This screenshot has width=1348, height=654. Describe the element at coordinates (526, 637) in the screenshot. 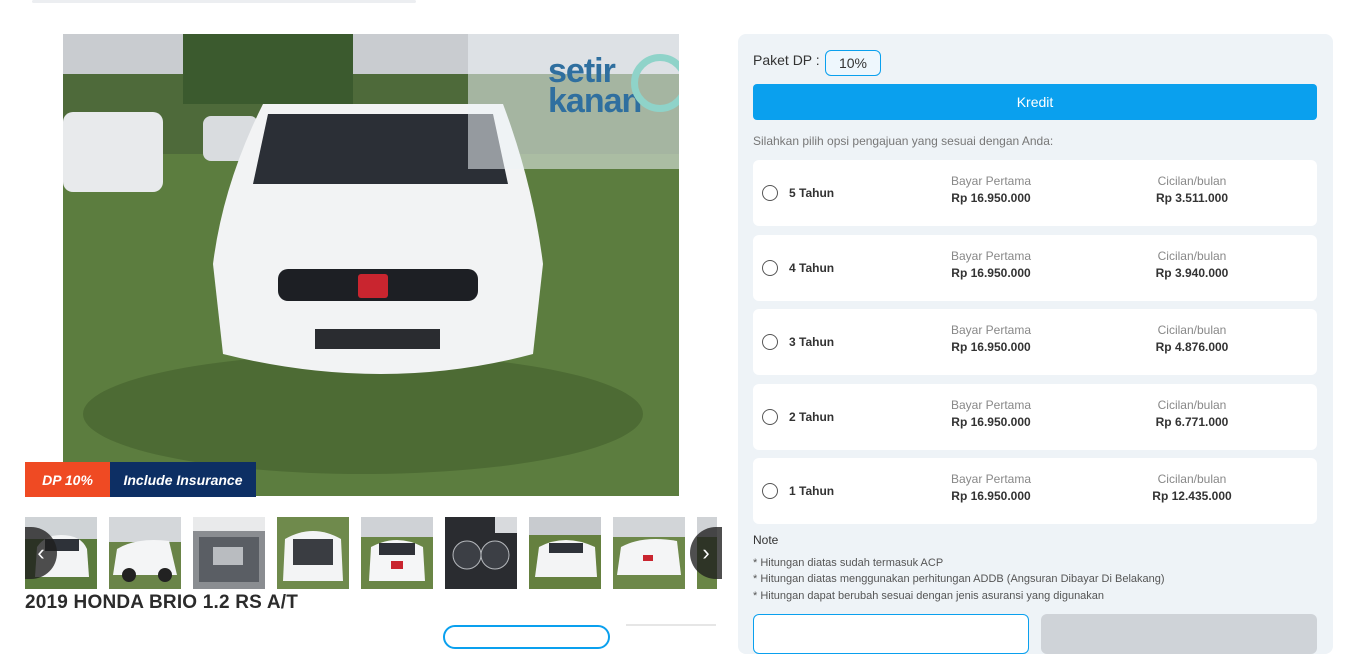

I see `outline-pill-button` at that location.